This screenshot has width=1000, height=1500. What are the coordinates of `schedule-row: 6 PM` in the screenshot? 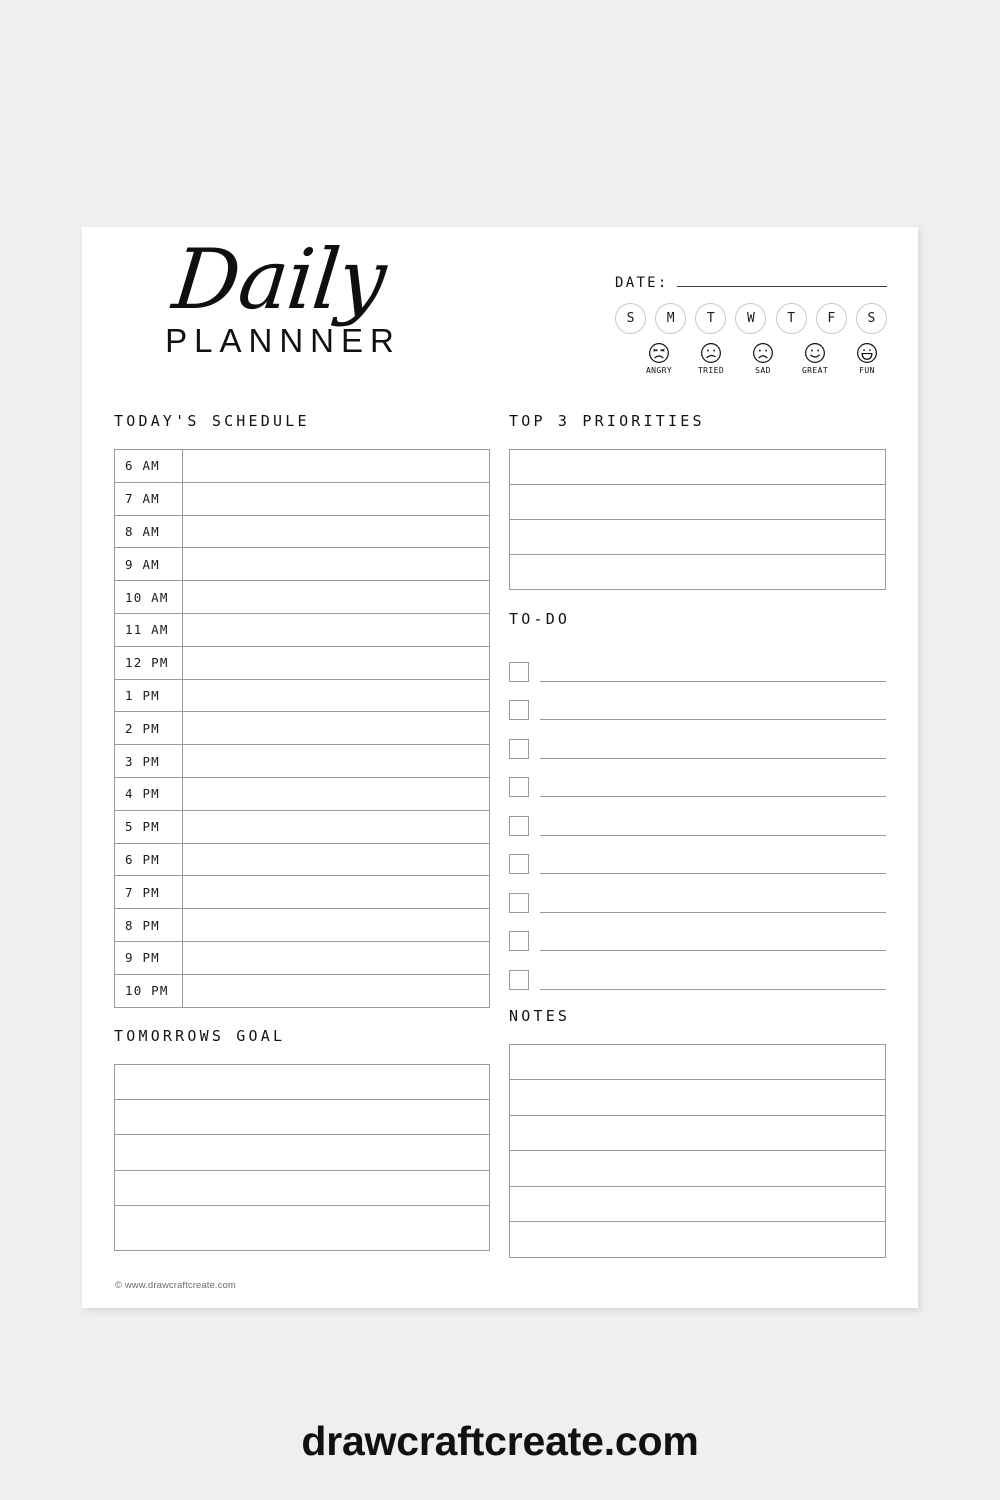 It's located at (302, 860).